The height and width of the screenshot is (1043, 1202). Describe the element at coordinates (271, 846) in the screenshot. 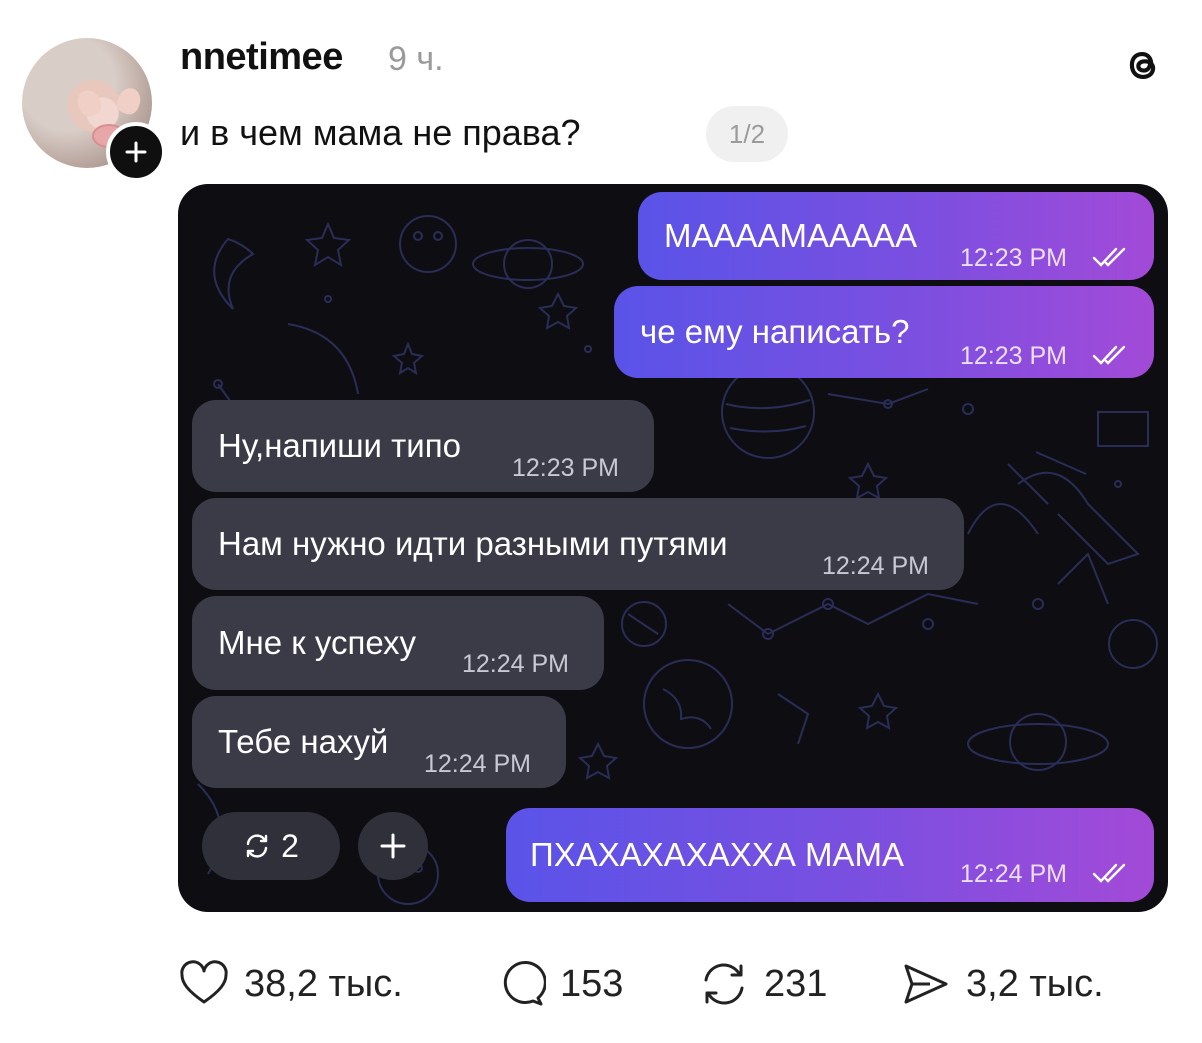

I see `repost-count-chip: 2` at that location.